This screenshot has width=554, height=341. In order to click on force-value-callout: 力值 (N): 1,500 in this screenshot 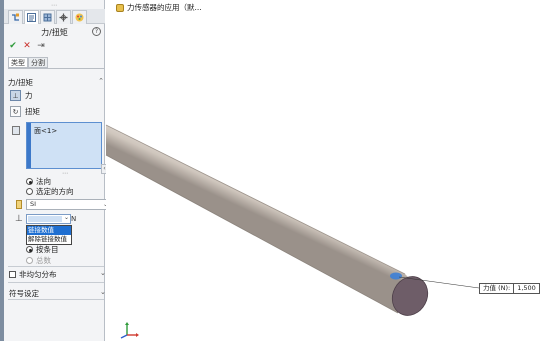, I will do `click(509, 288)`.